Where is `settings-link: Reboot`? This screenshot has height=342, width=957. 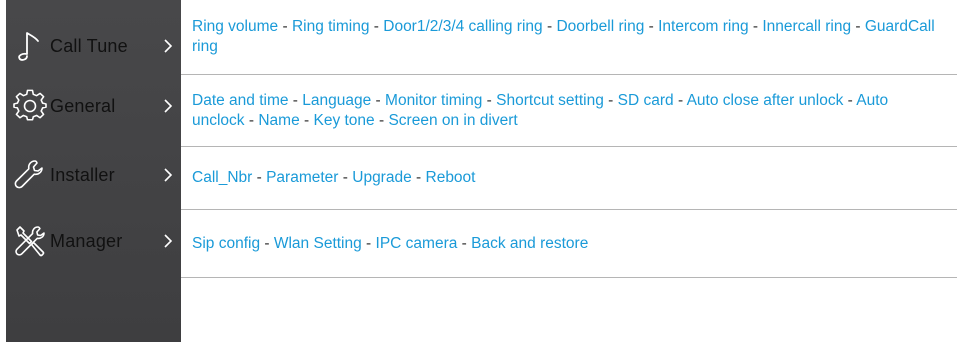 settings-link: Reboot is located at coordinates (451, 177).